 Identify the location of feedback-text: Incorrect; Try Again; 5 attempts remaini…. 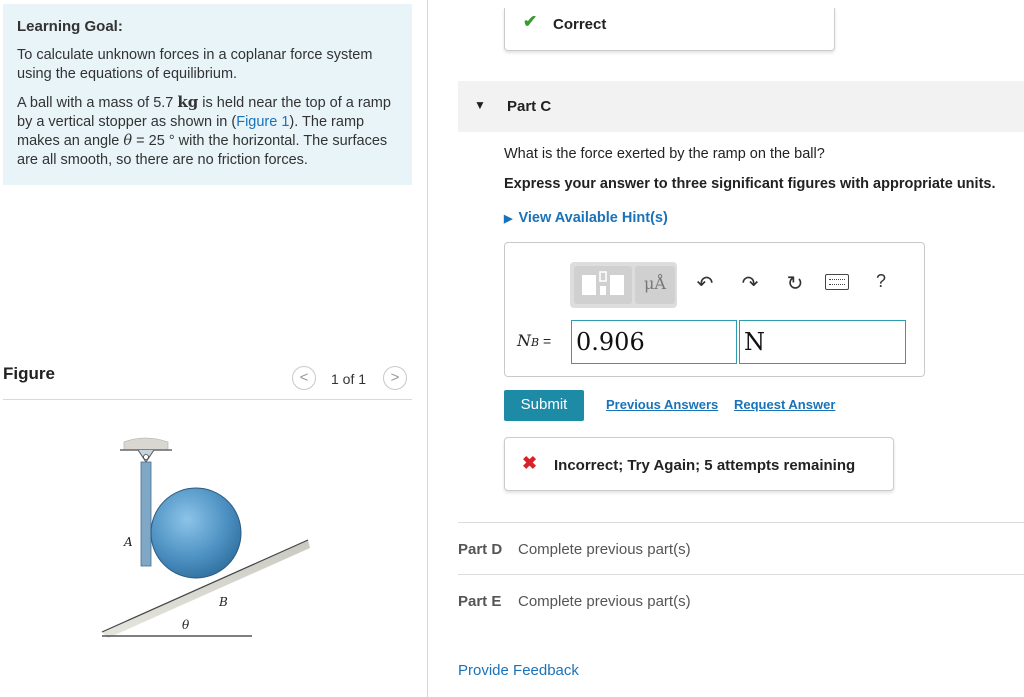
(705, 465).